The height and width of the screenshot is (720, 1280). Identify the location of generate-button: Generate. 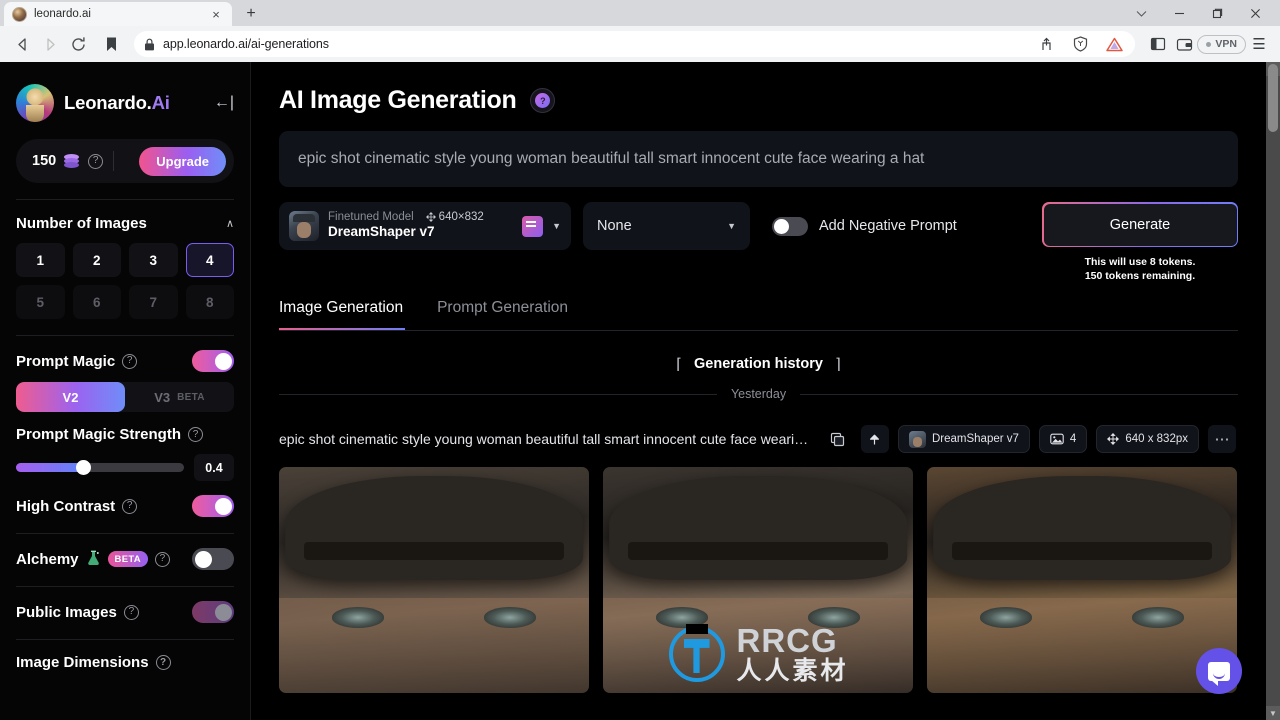
(1140, 224).